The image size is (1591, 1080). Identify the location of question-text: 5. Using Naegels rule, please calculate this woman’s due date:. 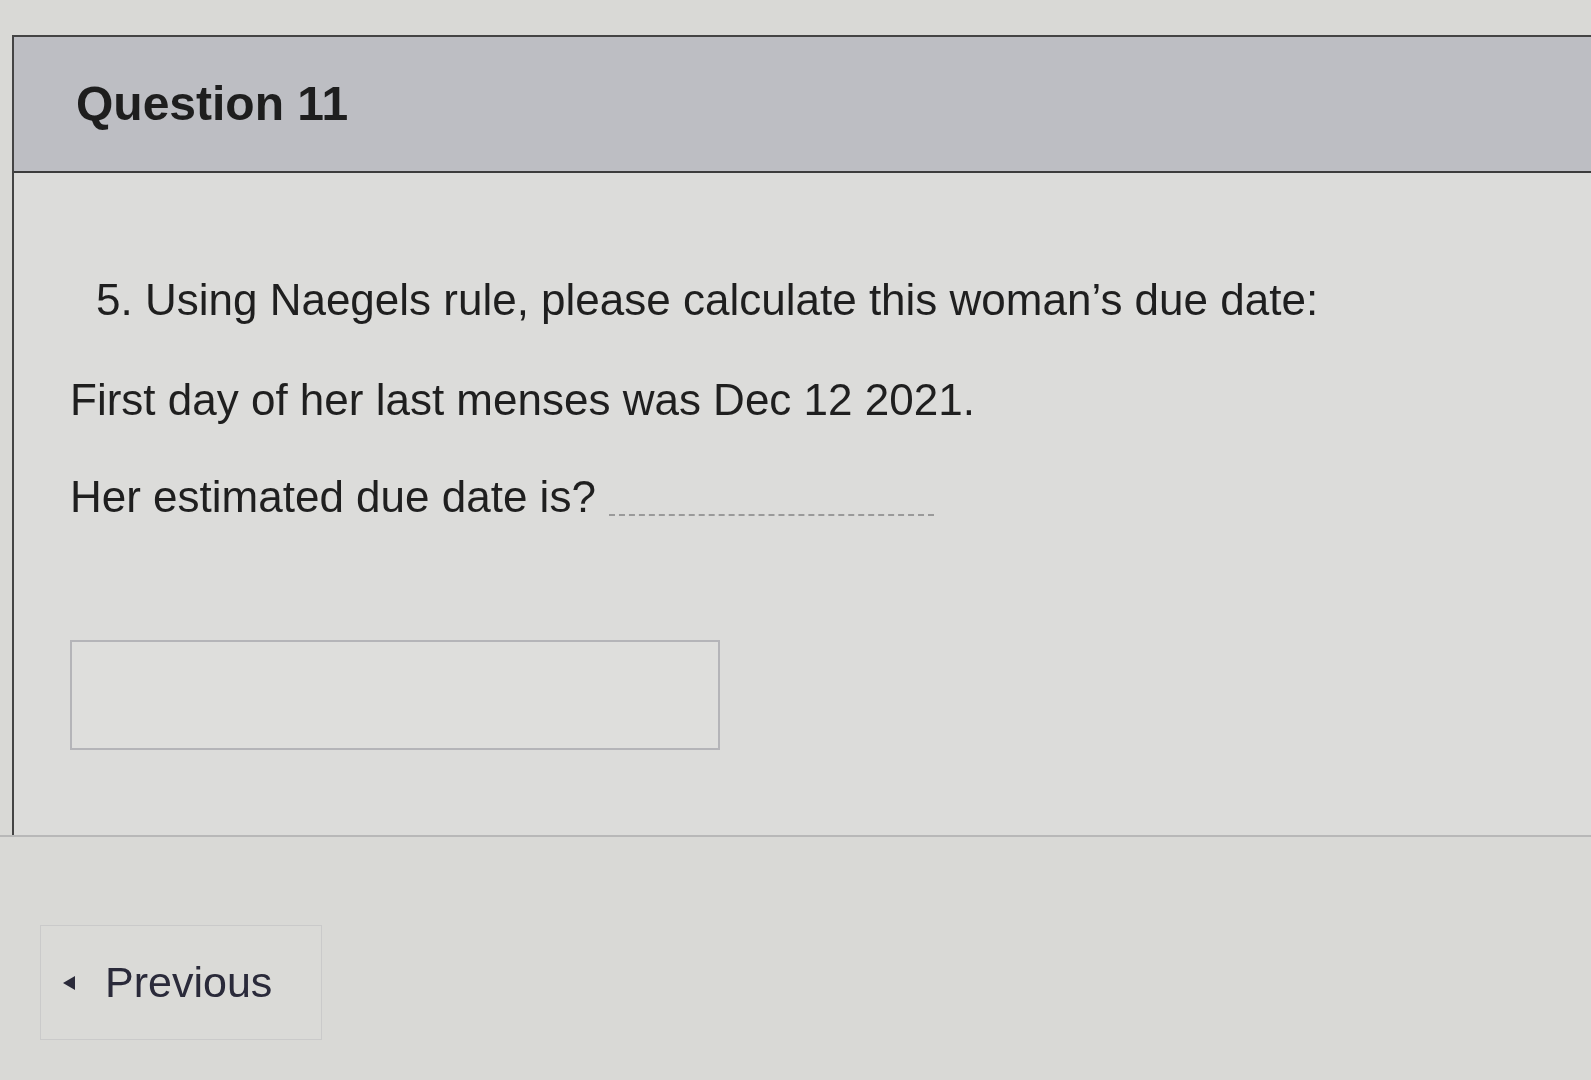
(707, 300).